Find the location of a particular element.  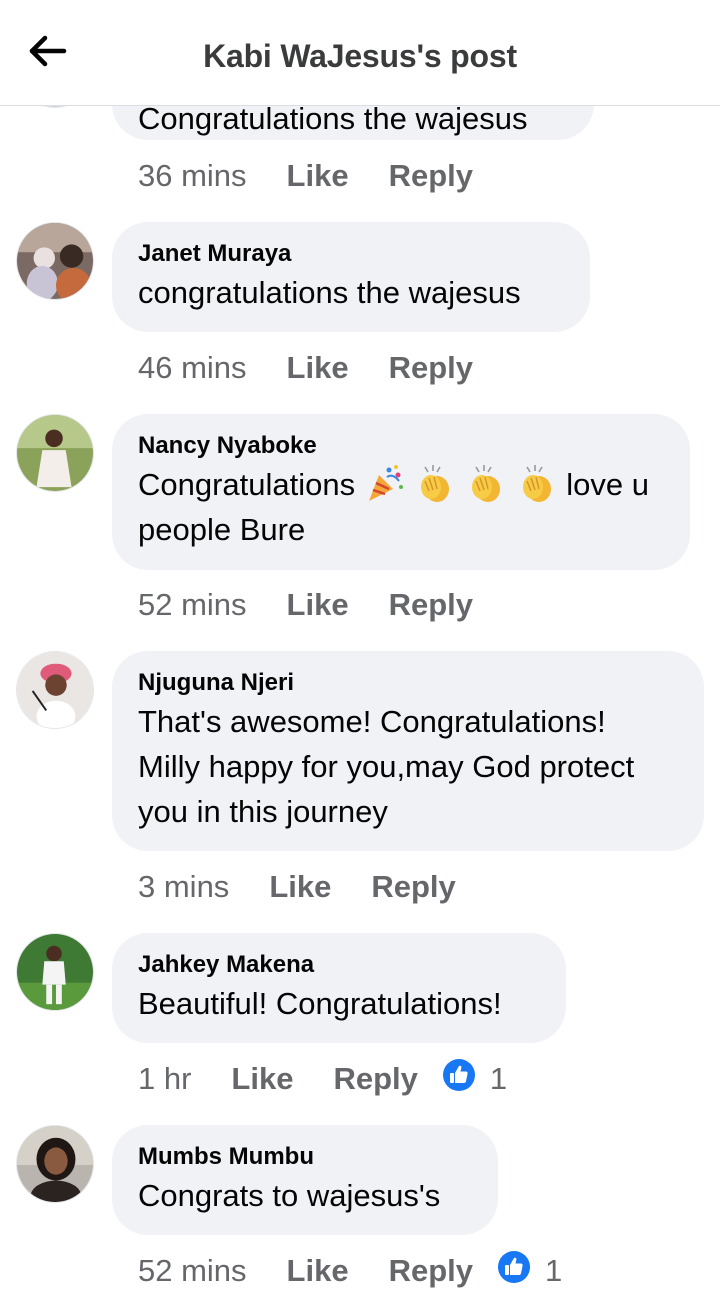

comment-actions: 1 hr Like Reply 1 is located at coordinates (322, 1079).